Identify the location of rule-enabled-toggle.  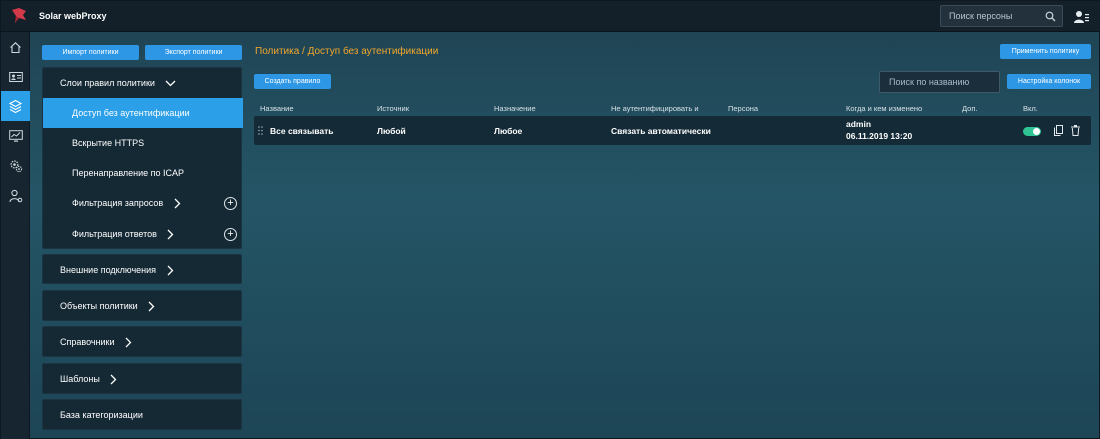
(1032, 131).